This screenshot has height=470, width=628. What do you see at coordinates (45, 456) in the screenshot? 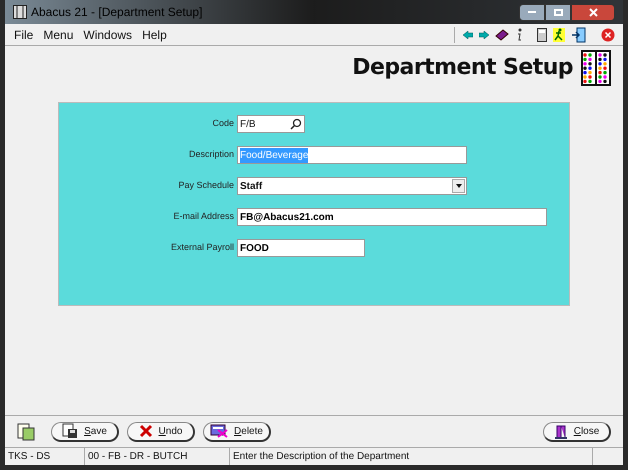
I see `status-text: TKS - DS` at bounding box center [45, 456].